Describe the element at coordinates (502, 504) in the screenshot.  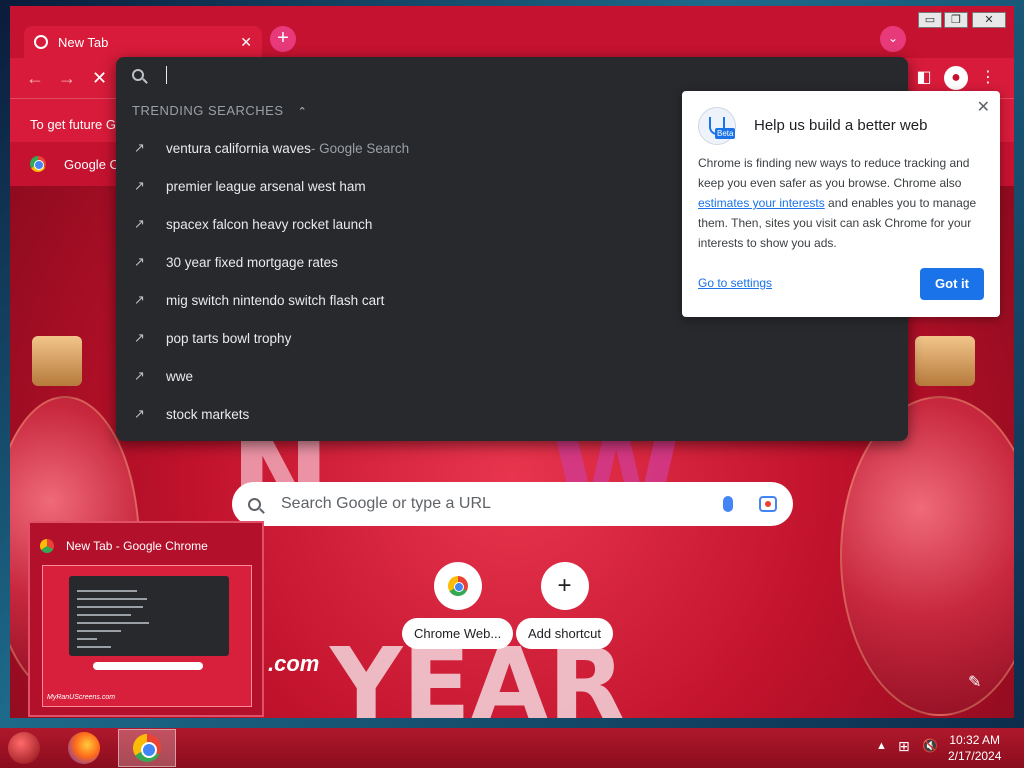
I see `ntp-search-placeholder: Search Google or type a URL` at that location.